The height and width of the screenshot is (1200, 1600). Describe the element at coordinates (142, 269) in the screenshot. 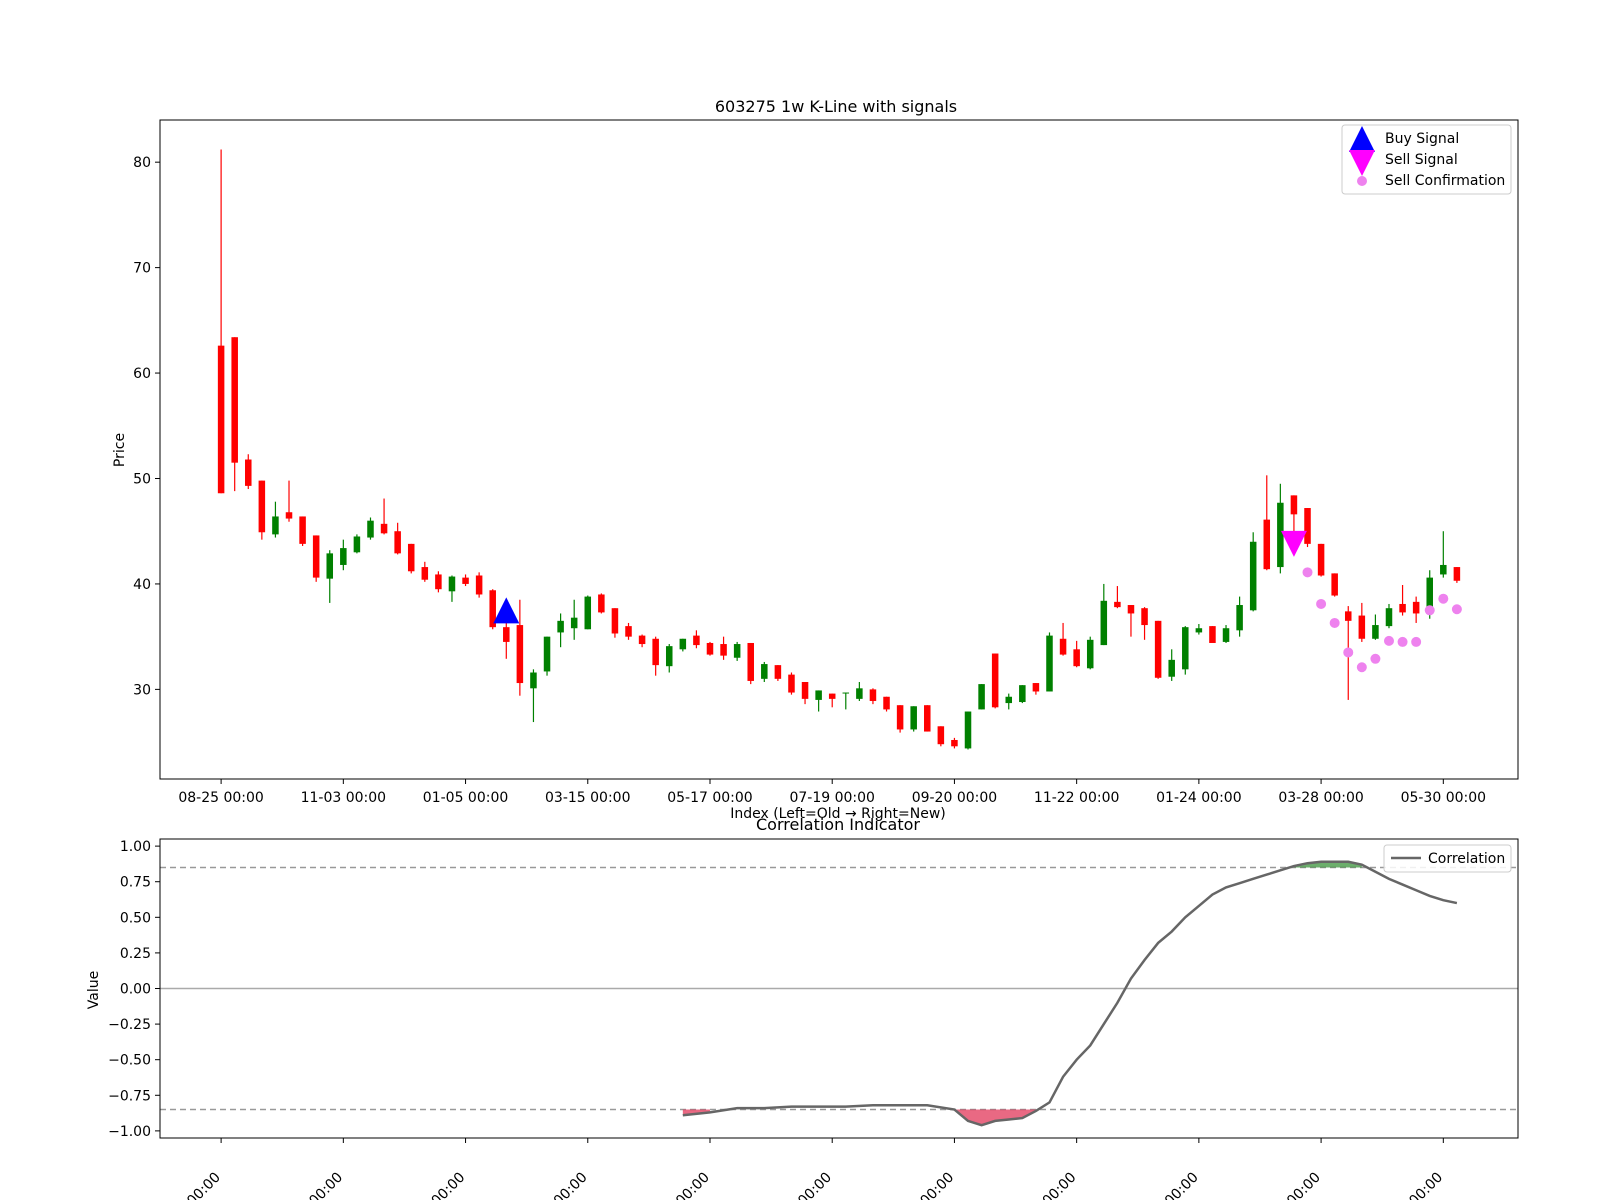

I see `kline-y-tick-label: 70` at that location.